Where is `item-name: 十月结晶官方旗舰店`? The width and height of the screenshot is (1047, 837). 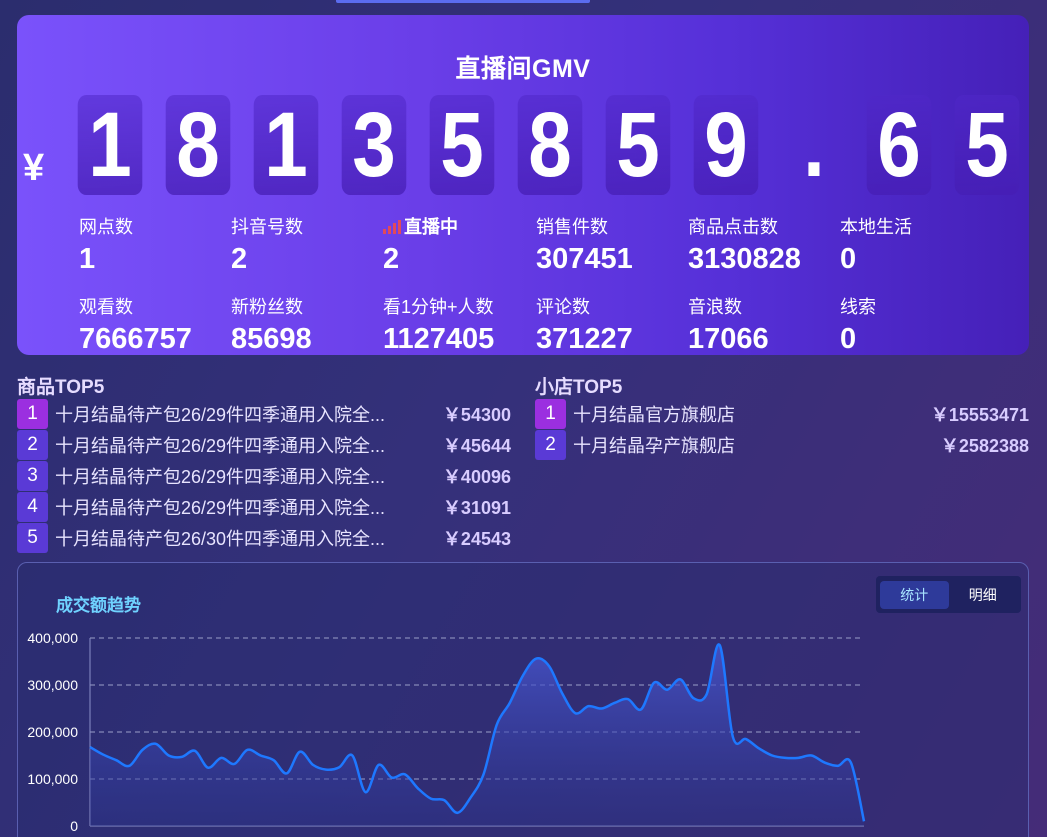 item-name: 十月结晶官方旗舰店 is located at coordinates (654, 415).